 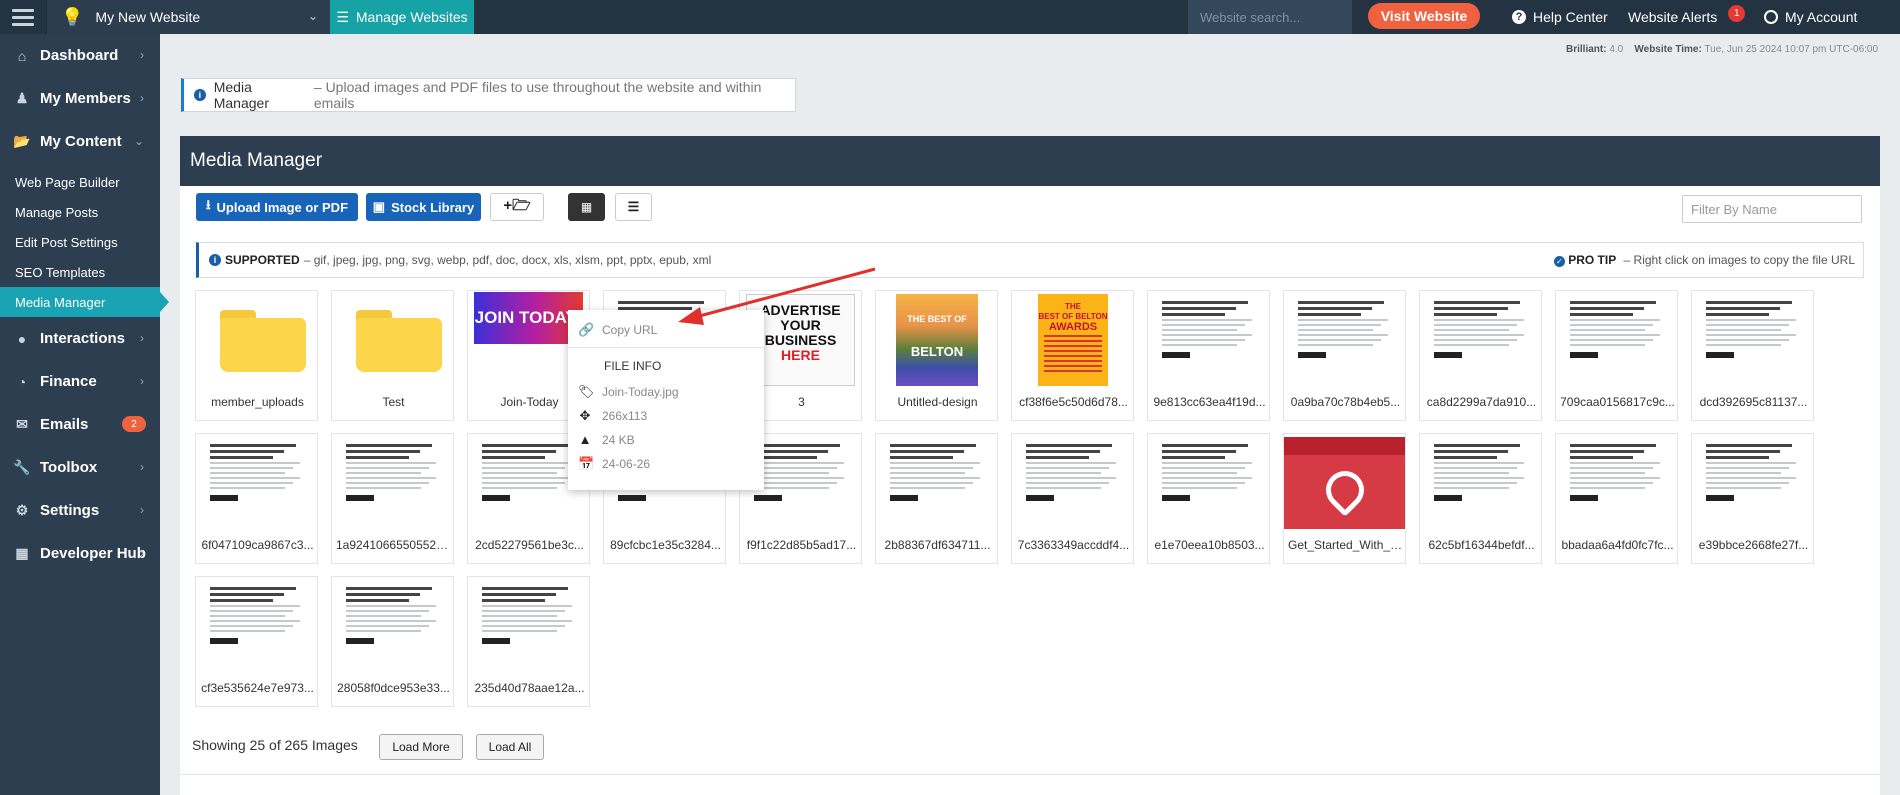 I want to click on grid-view-button: ▦, so click(x=586, y=207).